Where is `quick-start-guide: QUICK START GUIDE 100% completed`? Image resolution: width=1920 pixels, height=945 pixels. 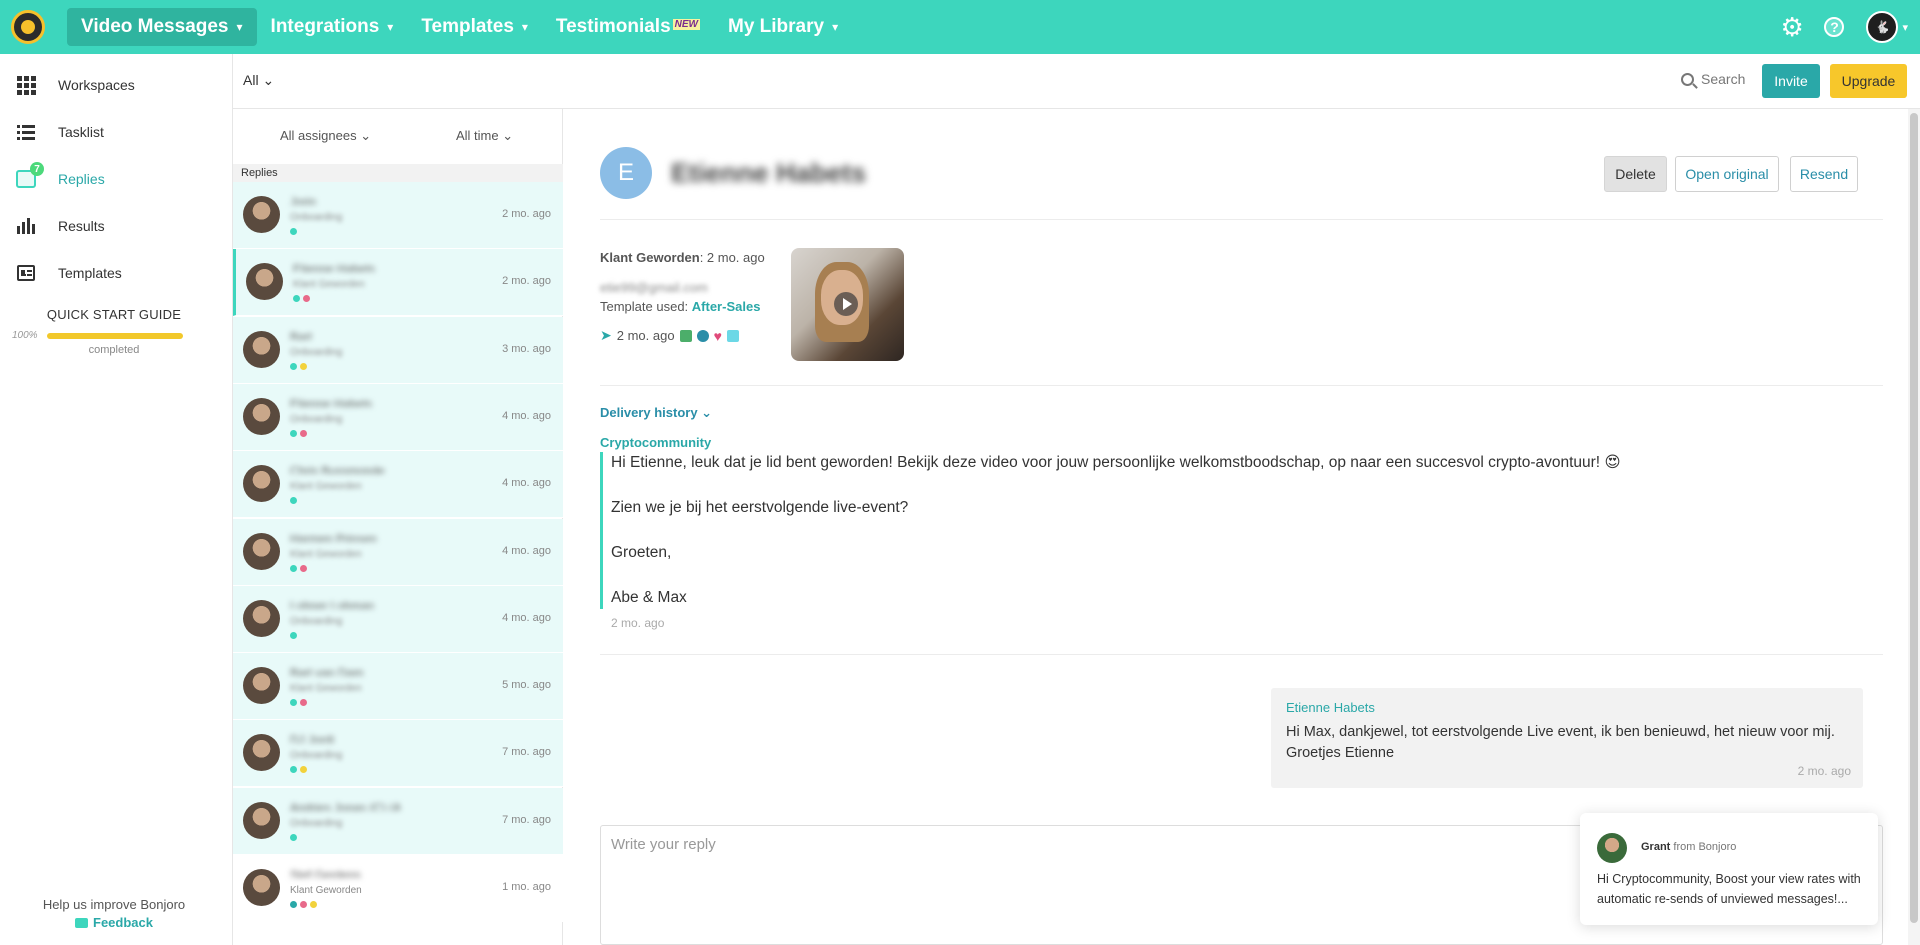
quick-start-guide: QUICK START GUIDE 100% completed is located at coordinates (116, 329).